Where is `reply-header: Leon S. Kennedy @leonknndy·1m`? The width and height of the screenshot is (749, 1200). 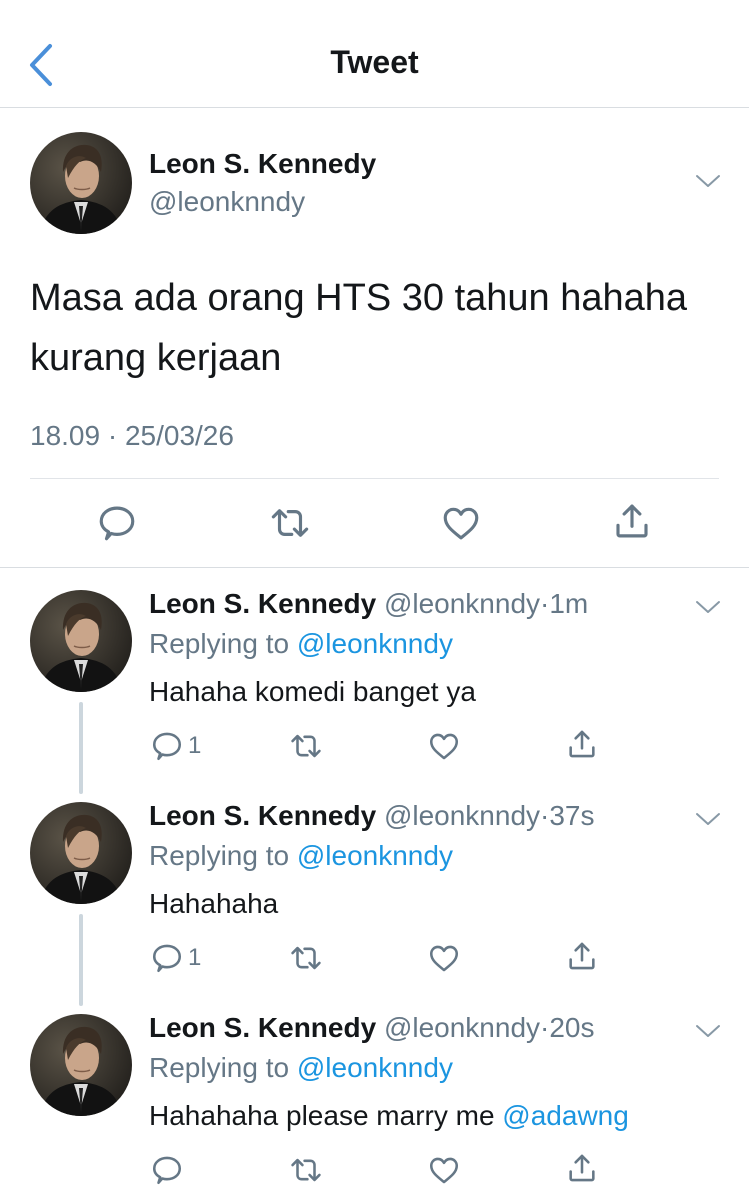
reply-header: Leon S. Kennedy @leonknndy·1m is located at coordinates (368, 604).